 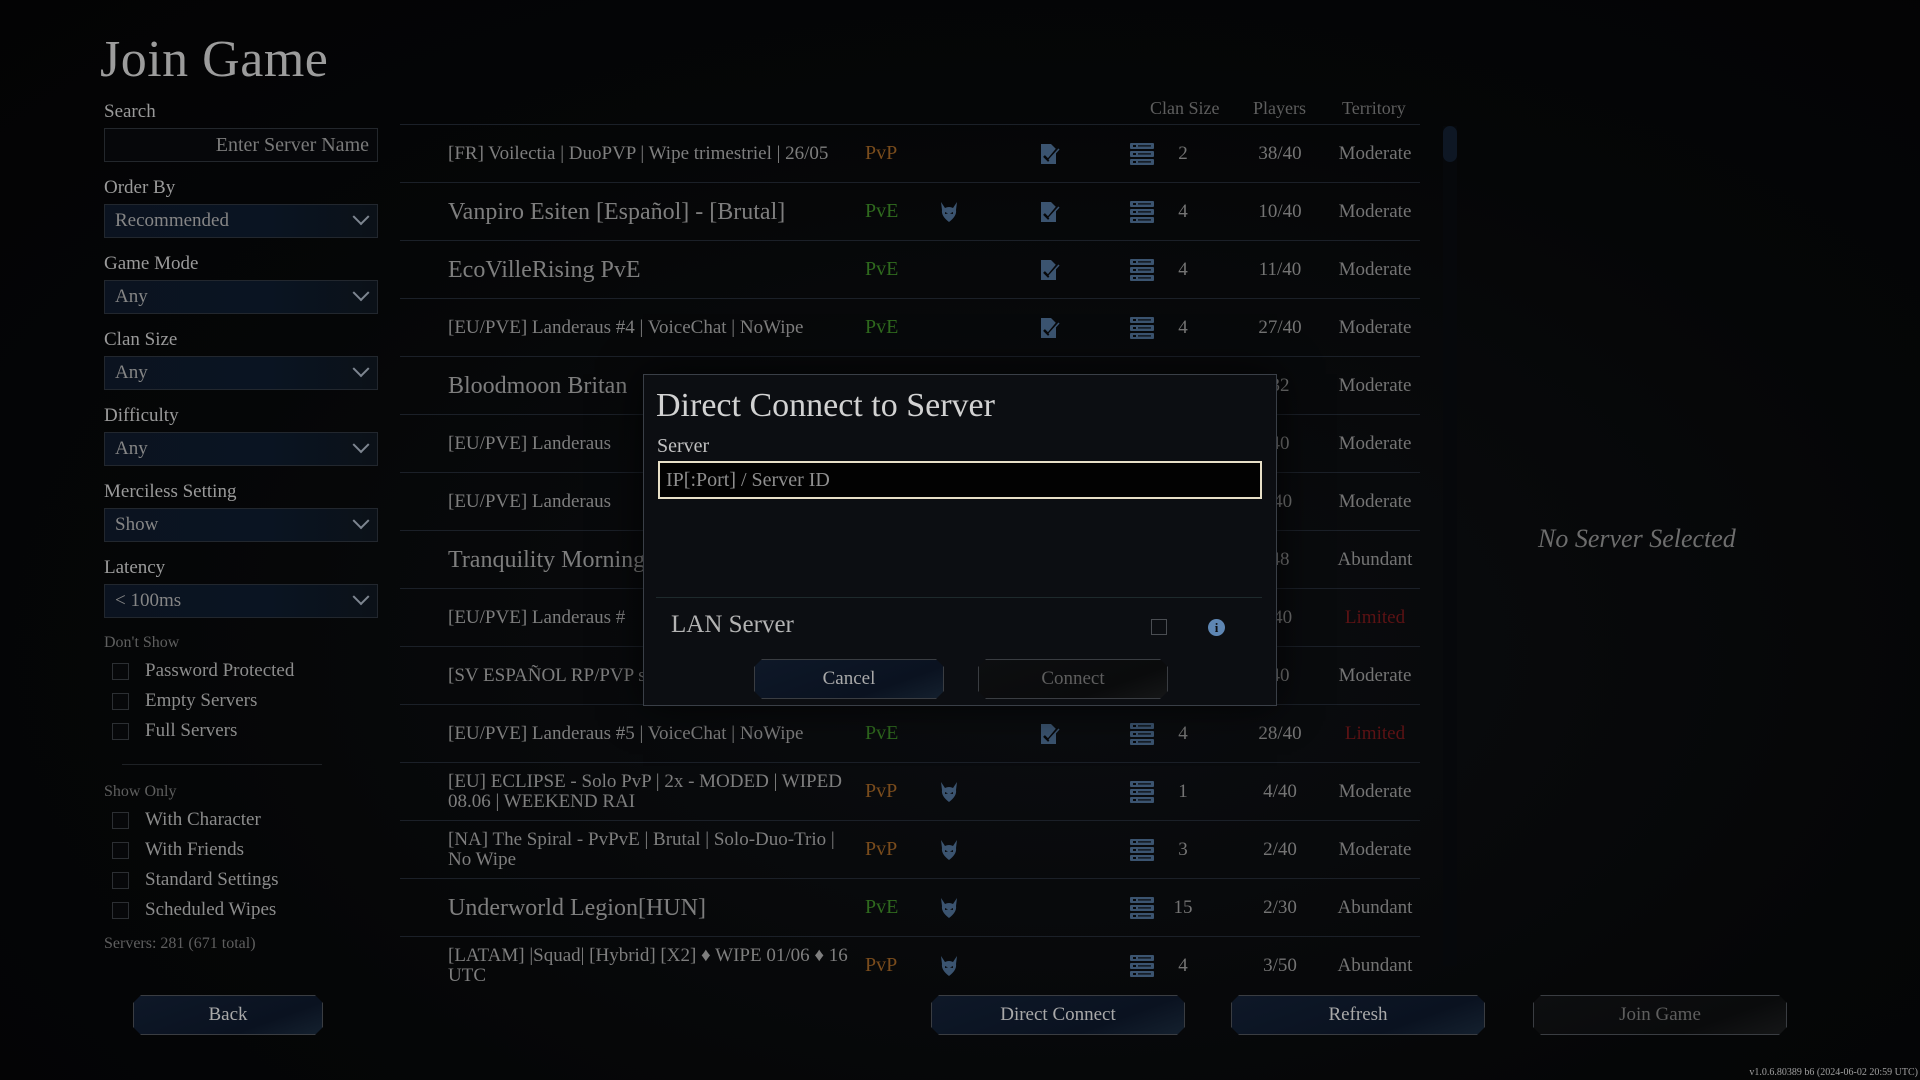 I want to click on checkbox-label: Empty Servers, so click(x=201, y=700).